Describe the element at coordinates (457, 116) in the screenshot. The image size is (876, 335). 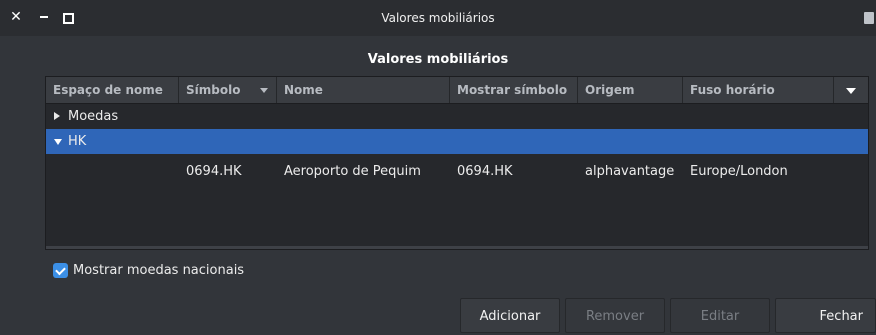
I see `group-row-moedas: Moedas` at that location.